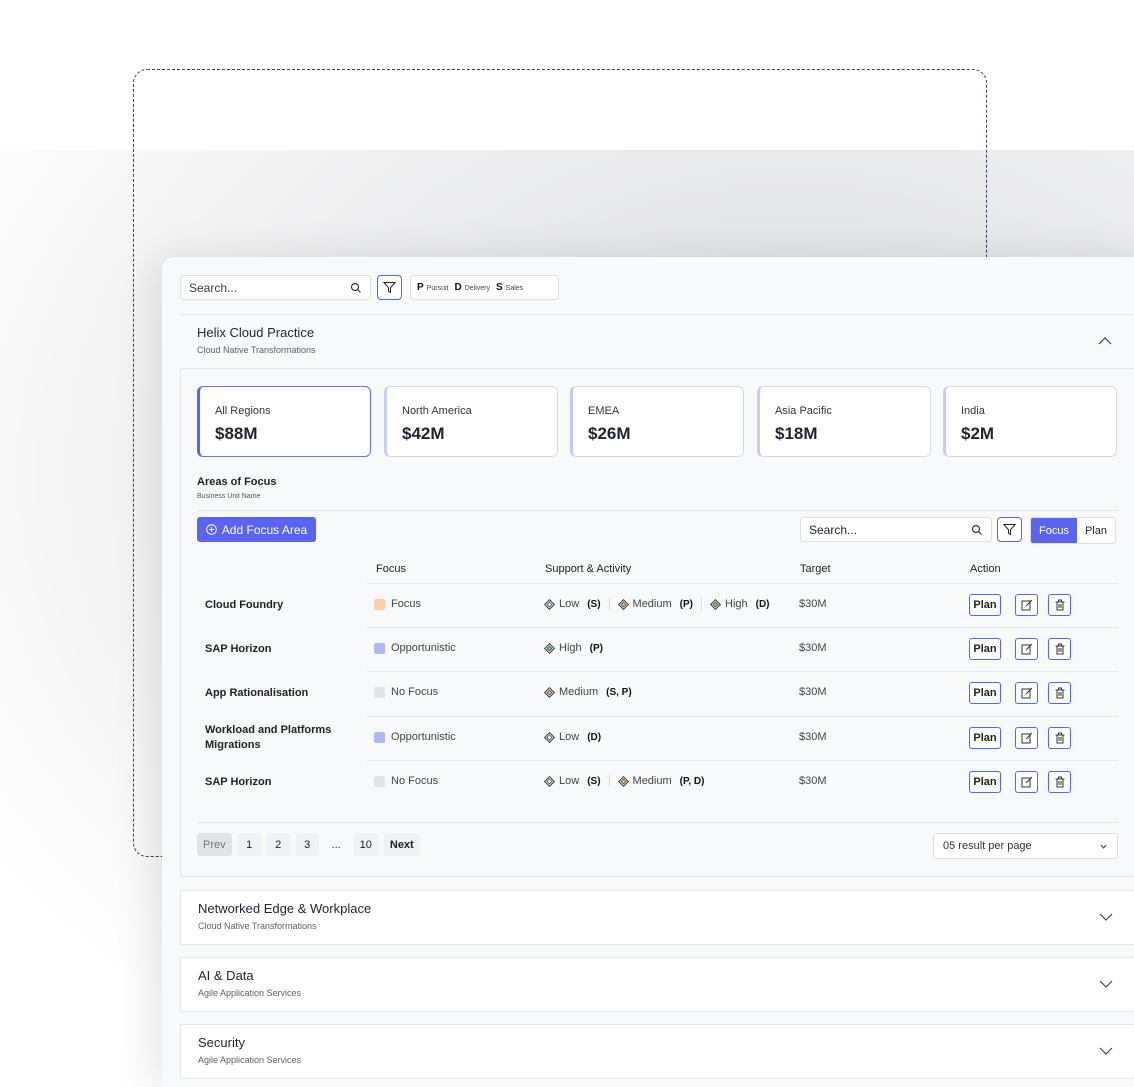  I want to click on row-name: Workload and Platforms Migrations, so click(268, 737).